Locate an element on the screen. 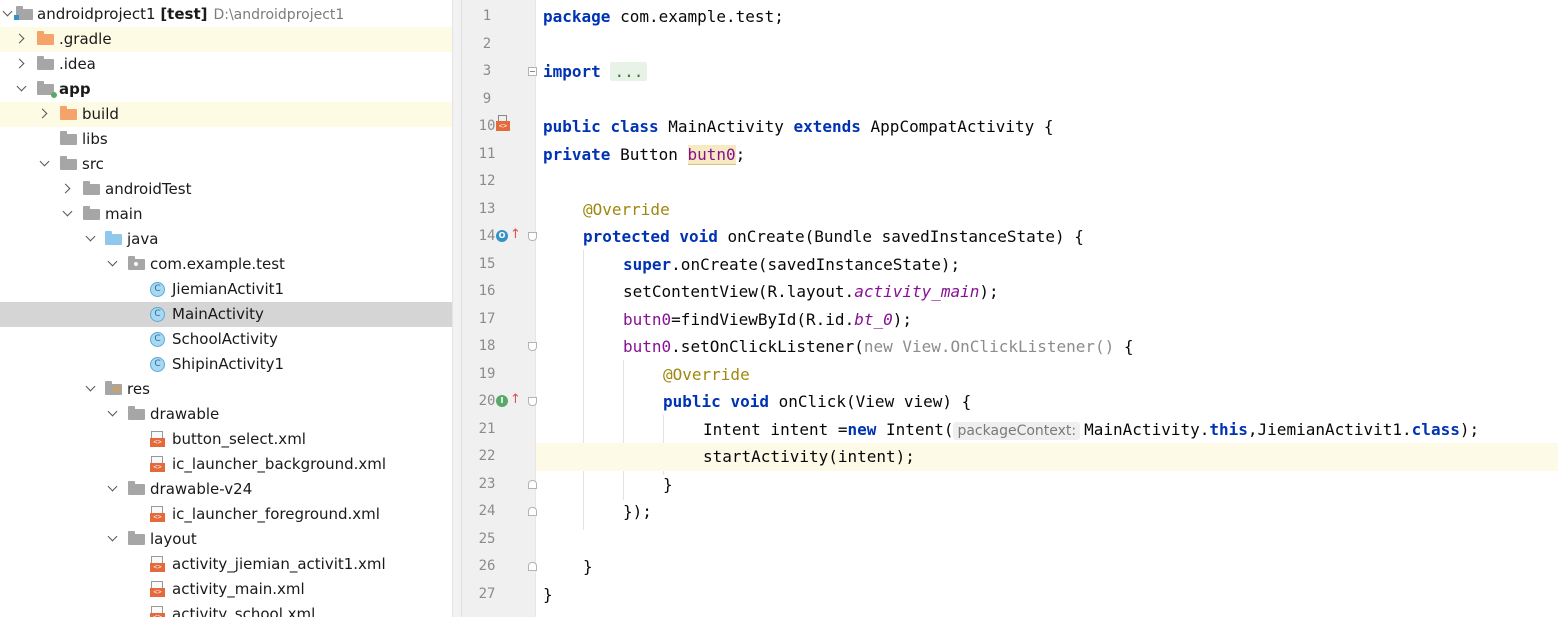 This screenshot has height=617, width=1558. gutter-line: 1 is located at coordinates (499, 17).